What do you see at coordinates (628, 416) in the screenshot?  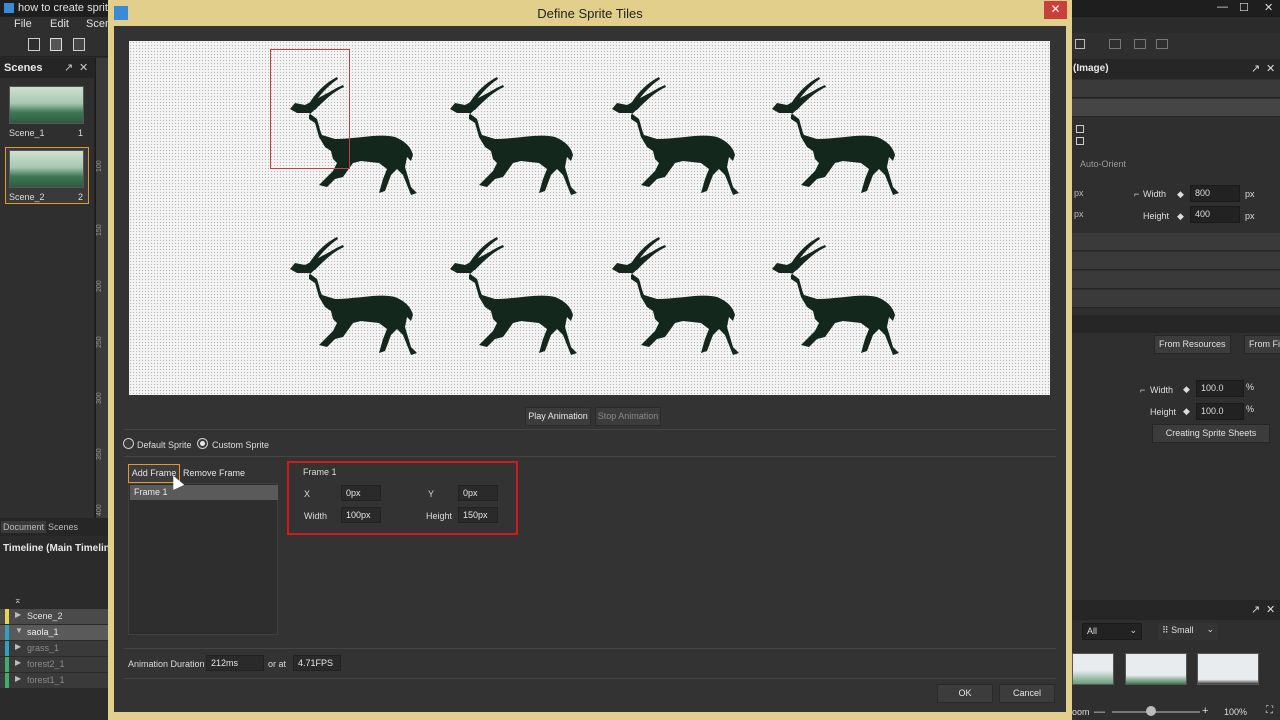 I see `stop-animation-button: Stop Animation` at bounding box center [628, 416].